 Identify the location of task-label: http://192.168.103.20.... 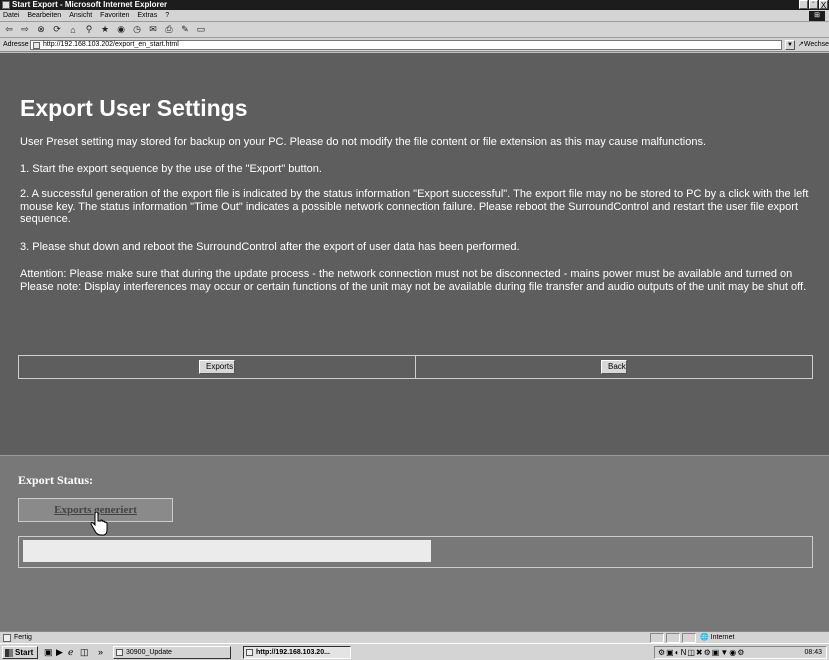
(293, 652).